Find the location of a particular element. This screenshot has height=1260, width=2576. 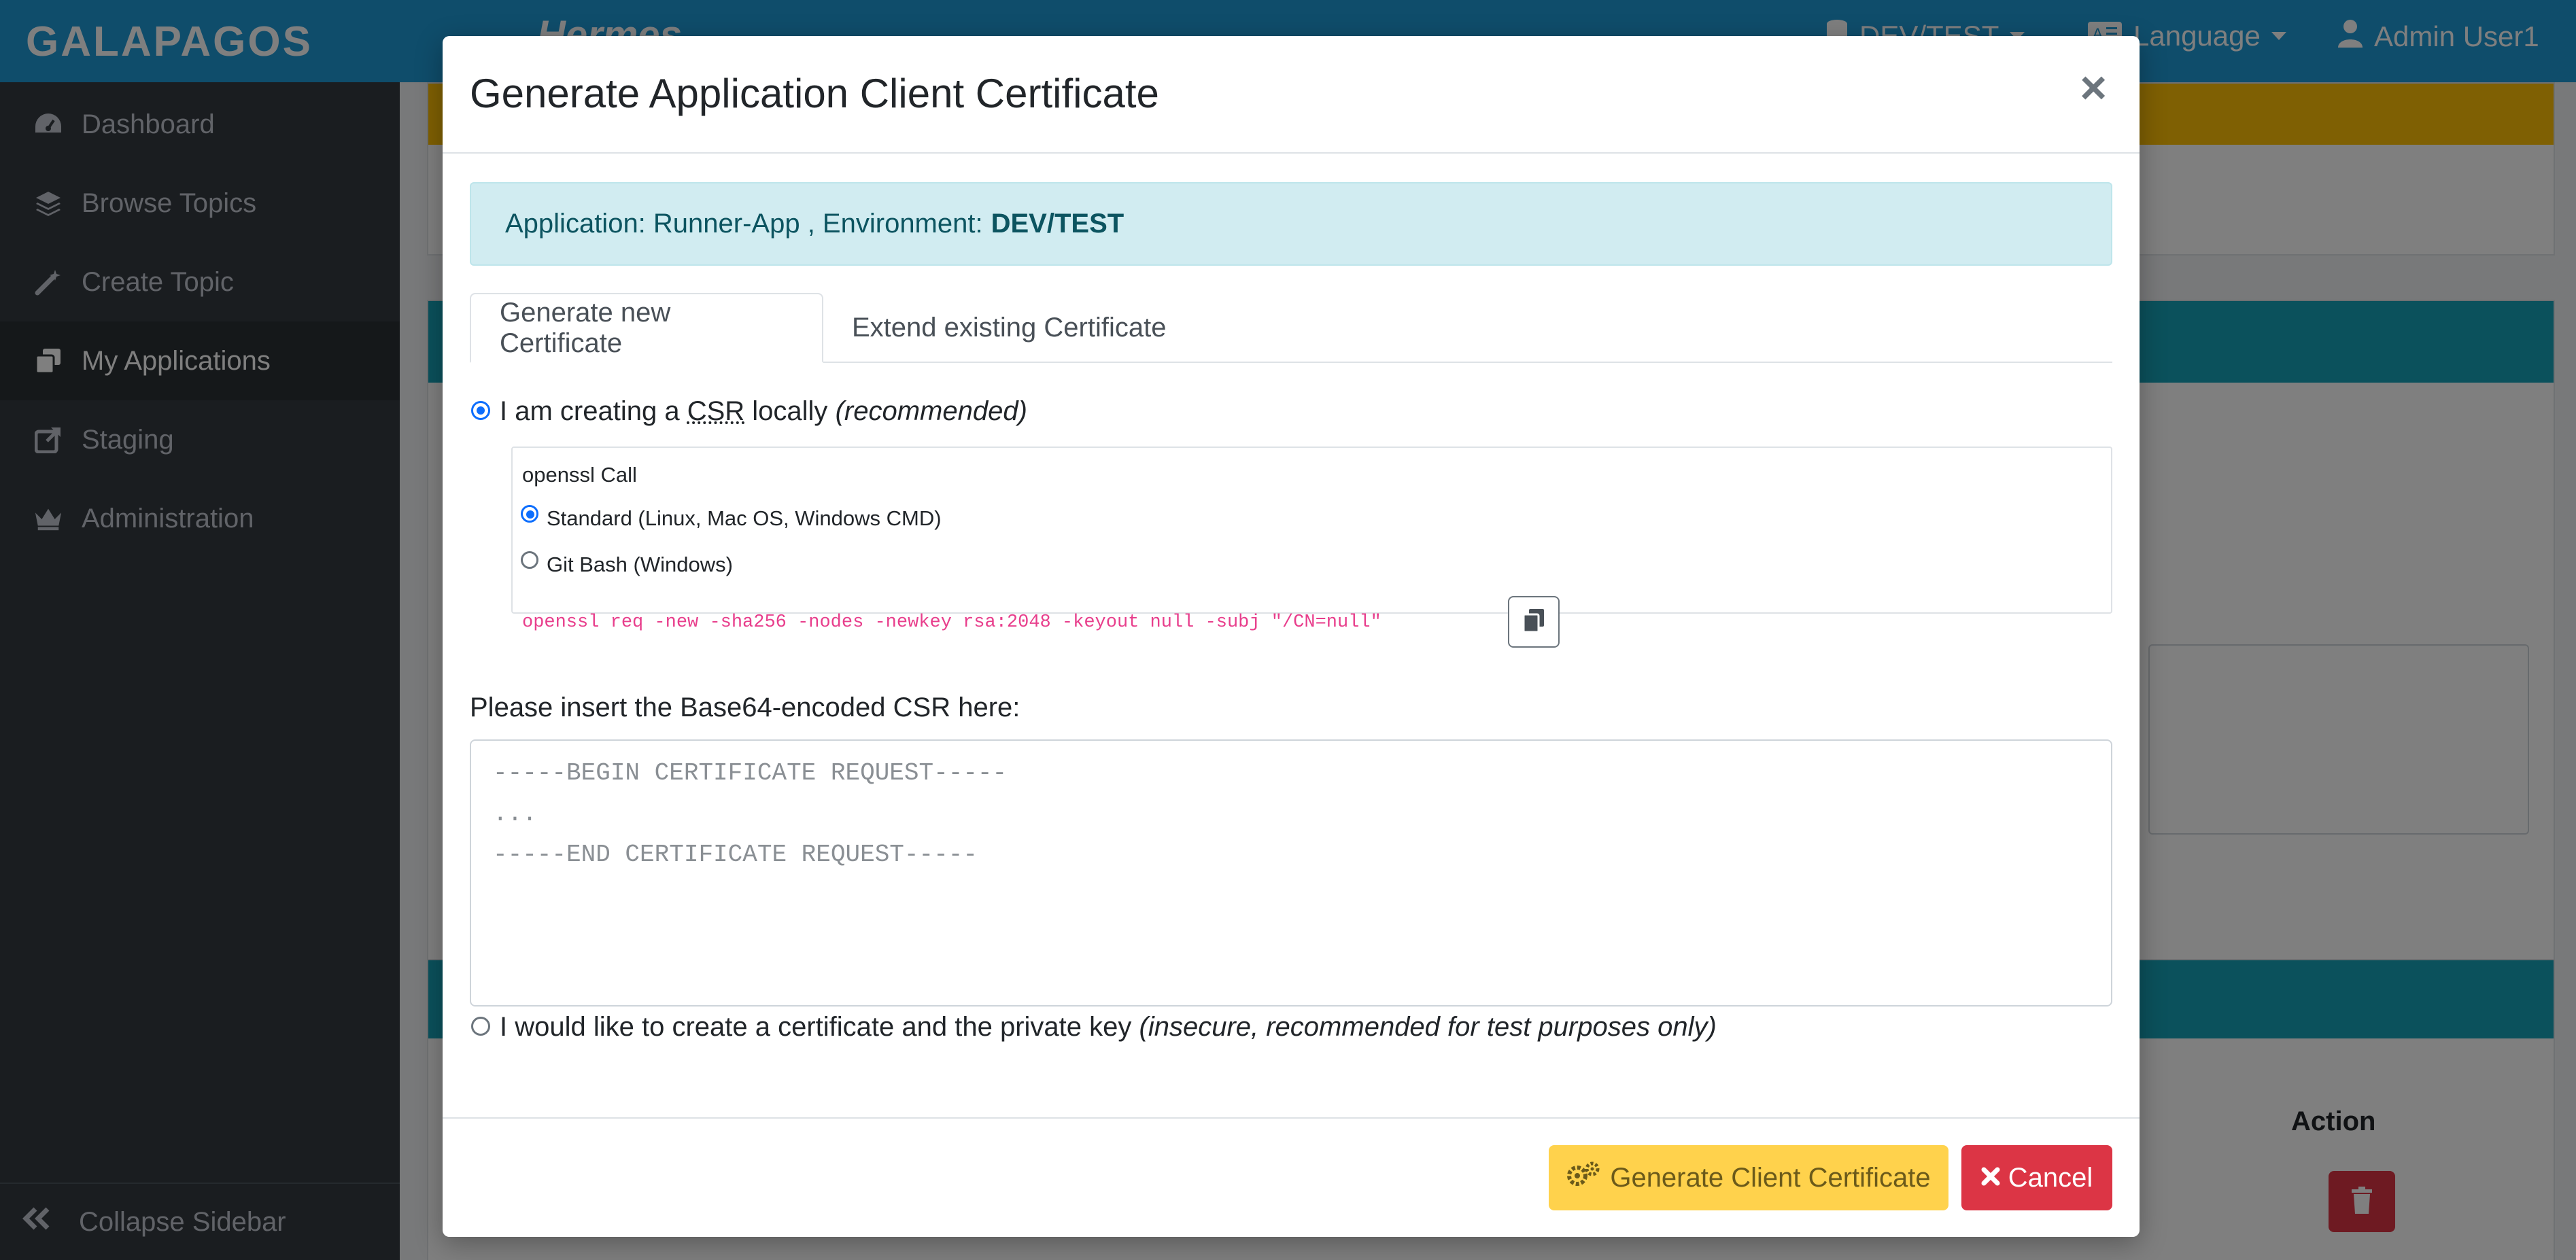

environment-value: DEV/TEST is located at coordinates (1057, 224).